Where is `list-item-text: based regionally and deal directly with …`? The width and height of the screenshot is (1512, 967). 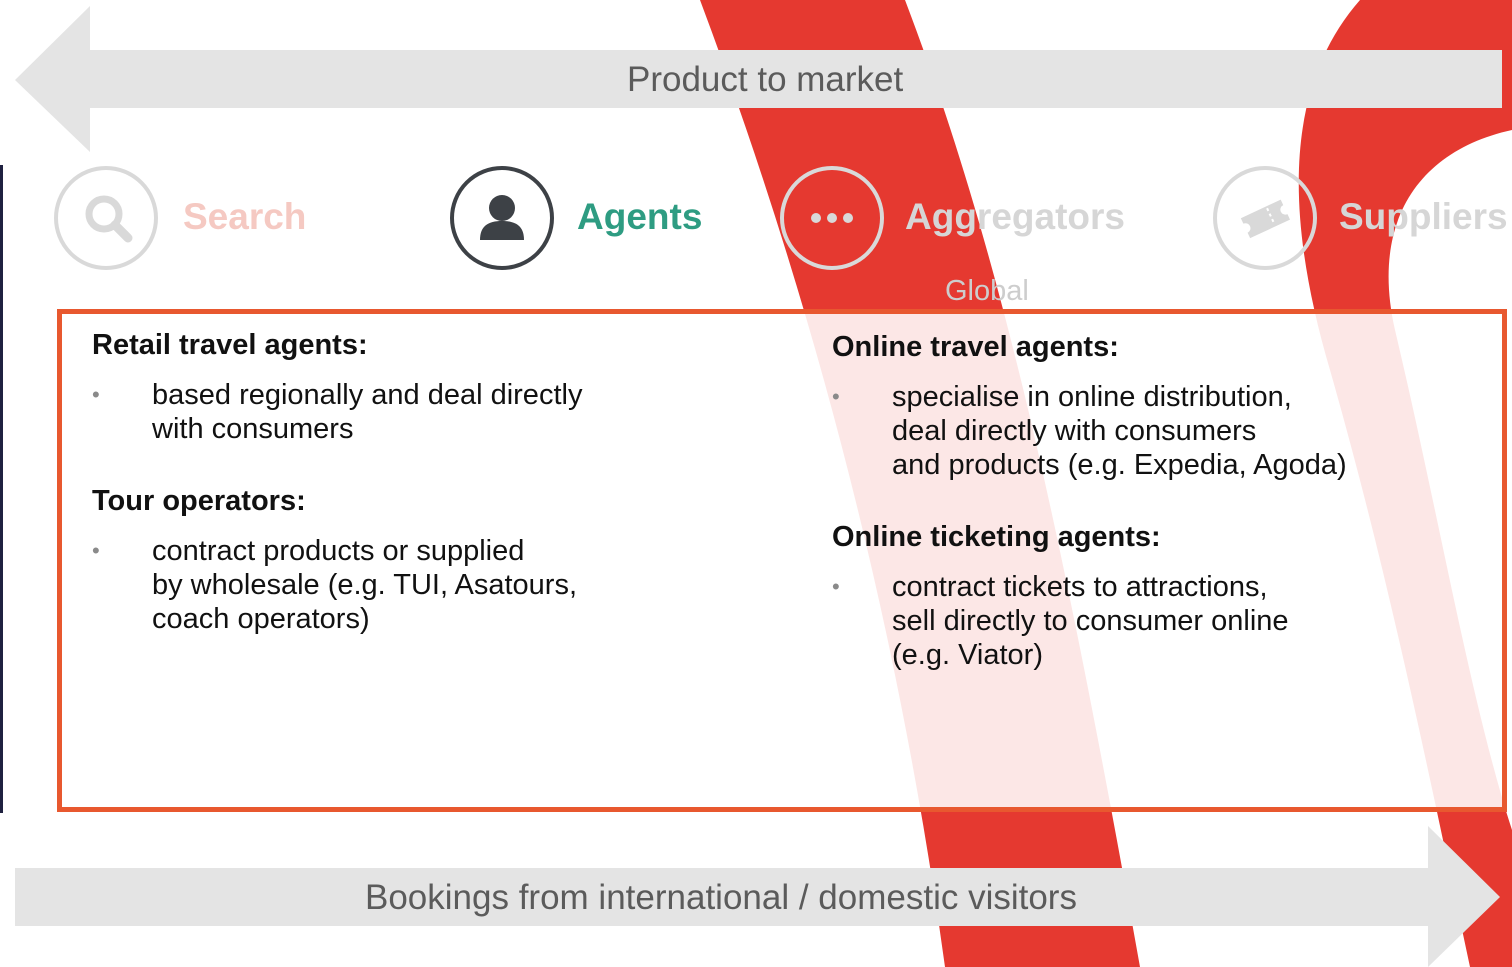 list-item-text: based regionally and deal directly with … is located at coordinates (367, 412).